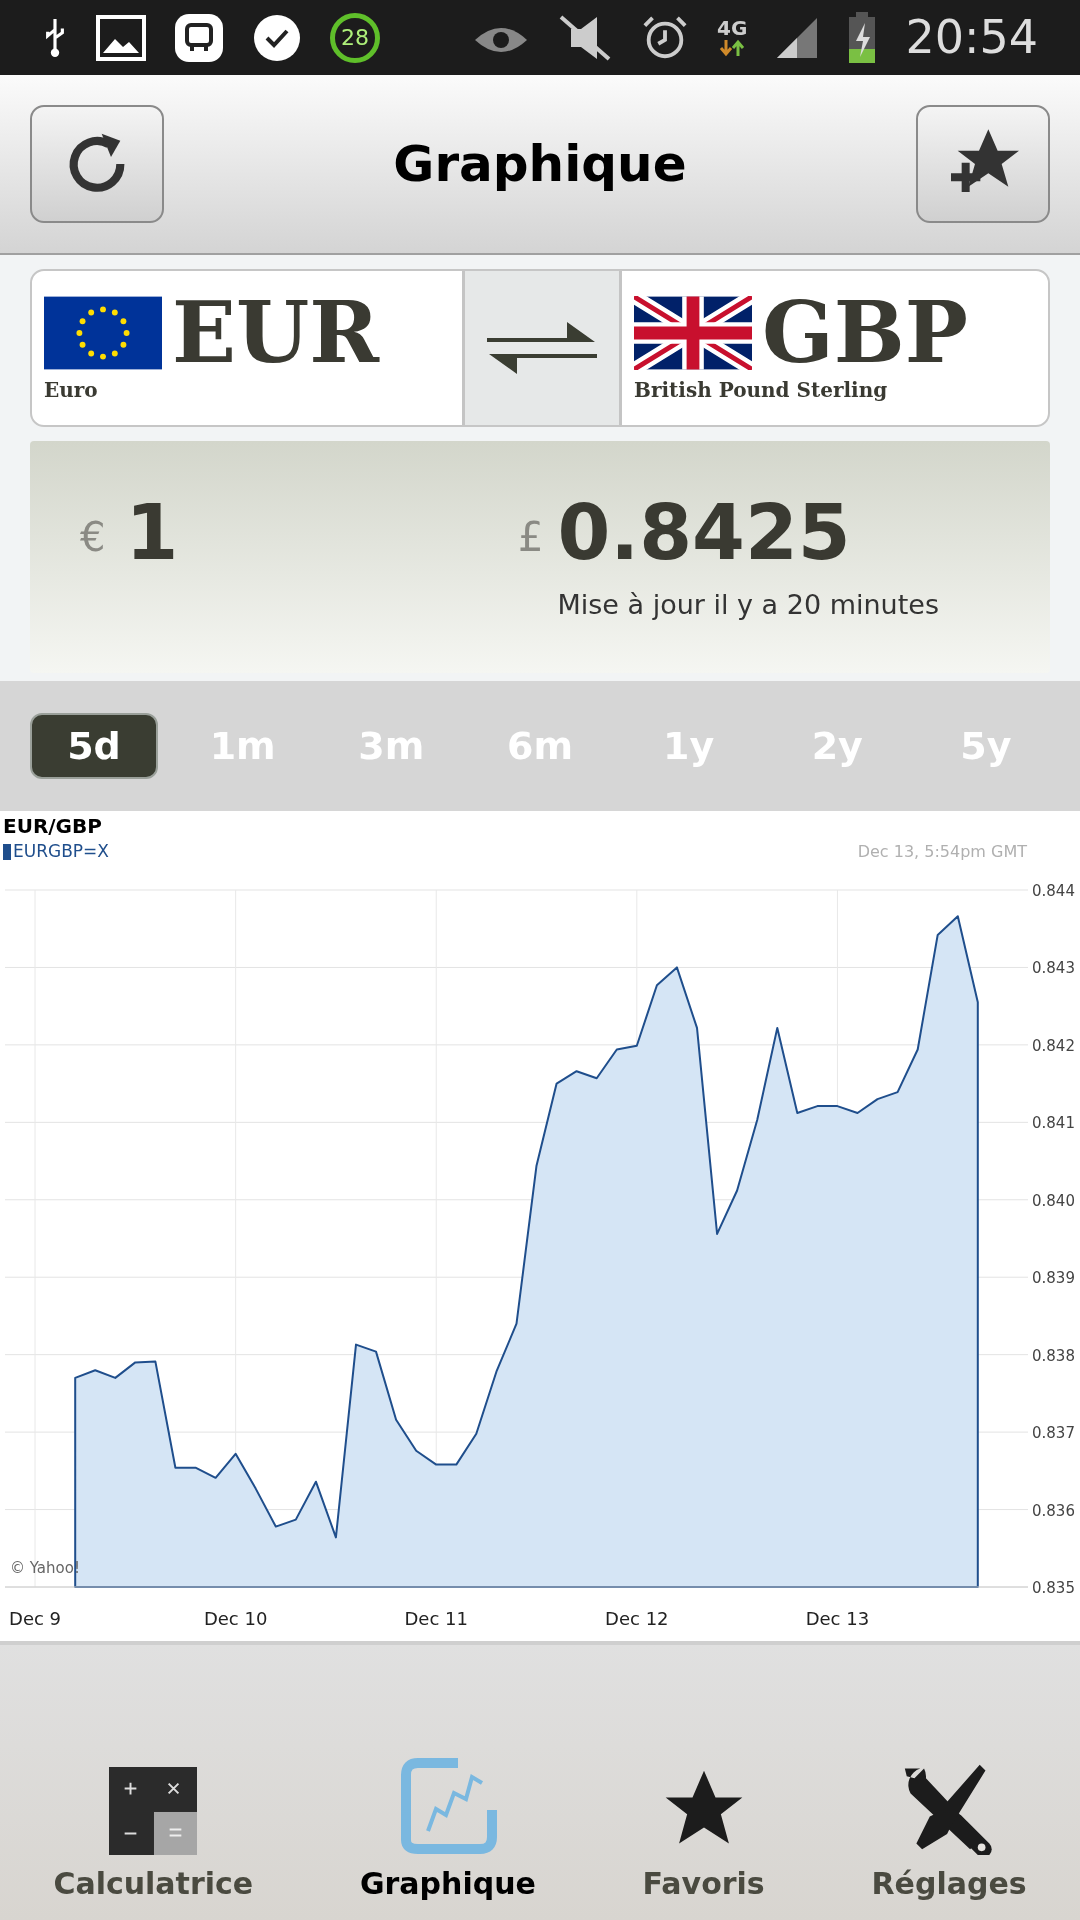  Describe the element at coordinates (1053, 891) in the screenshot. I see `y-tick-label: 0.844` at that location.